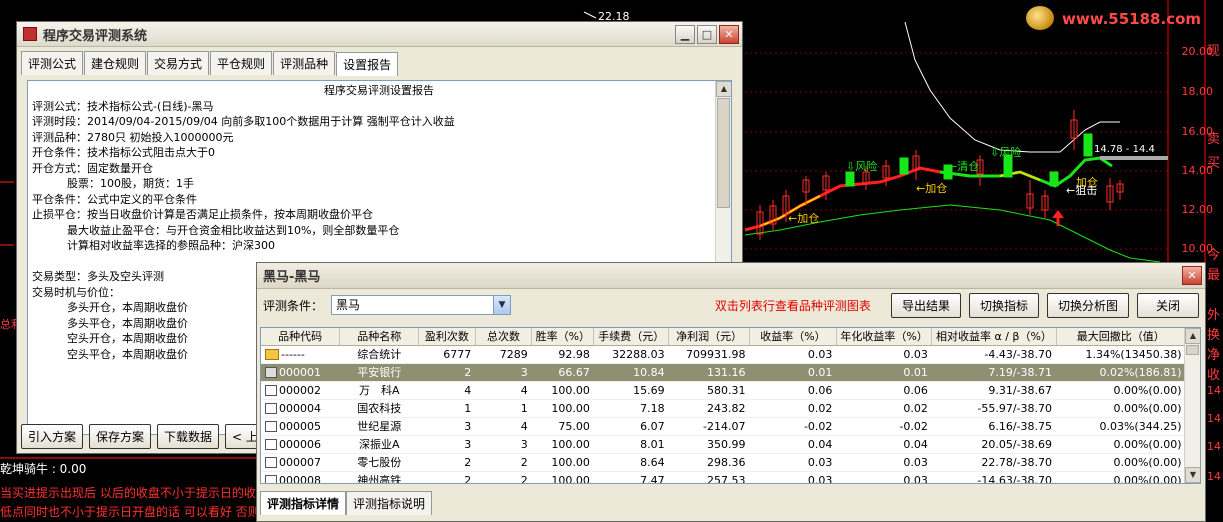  What do you see at coordinates (52, 436) in the screenshot?
I see `import-plan-button: 引入方案` at bounding box center [52, 436].